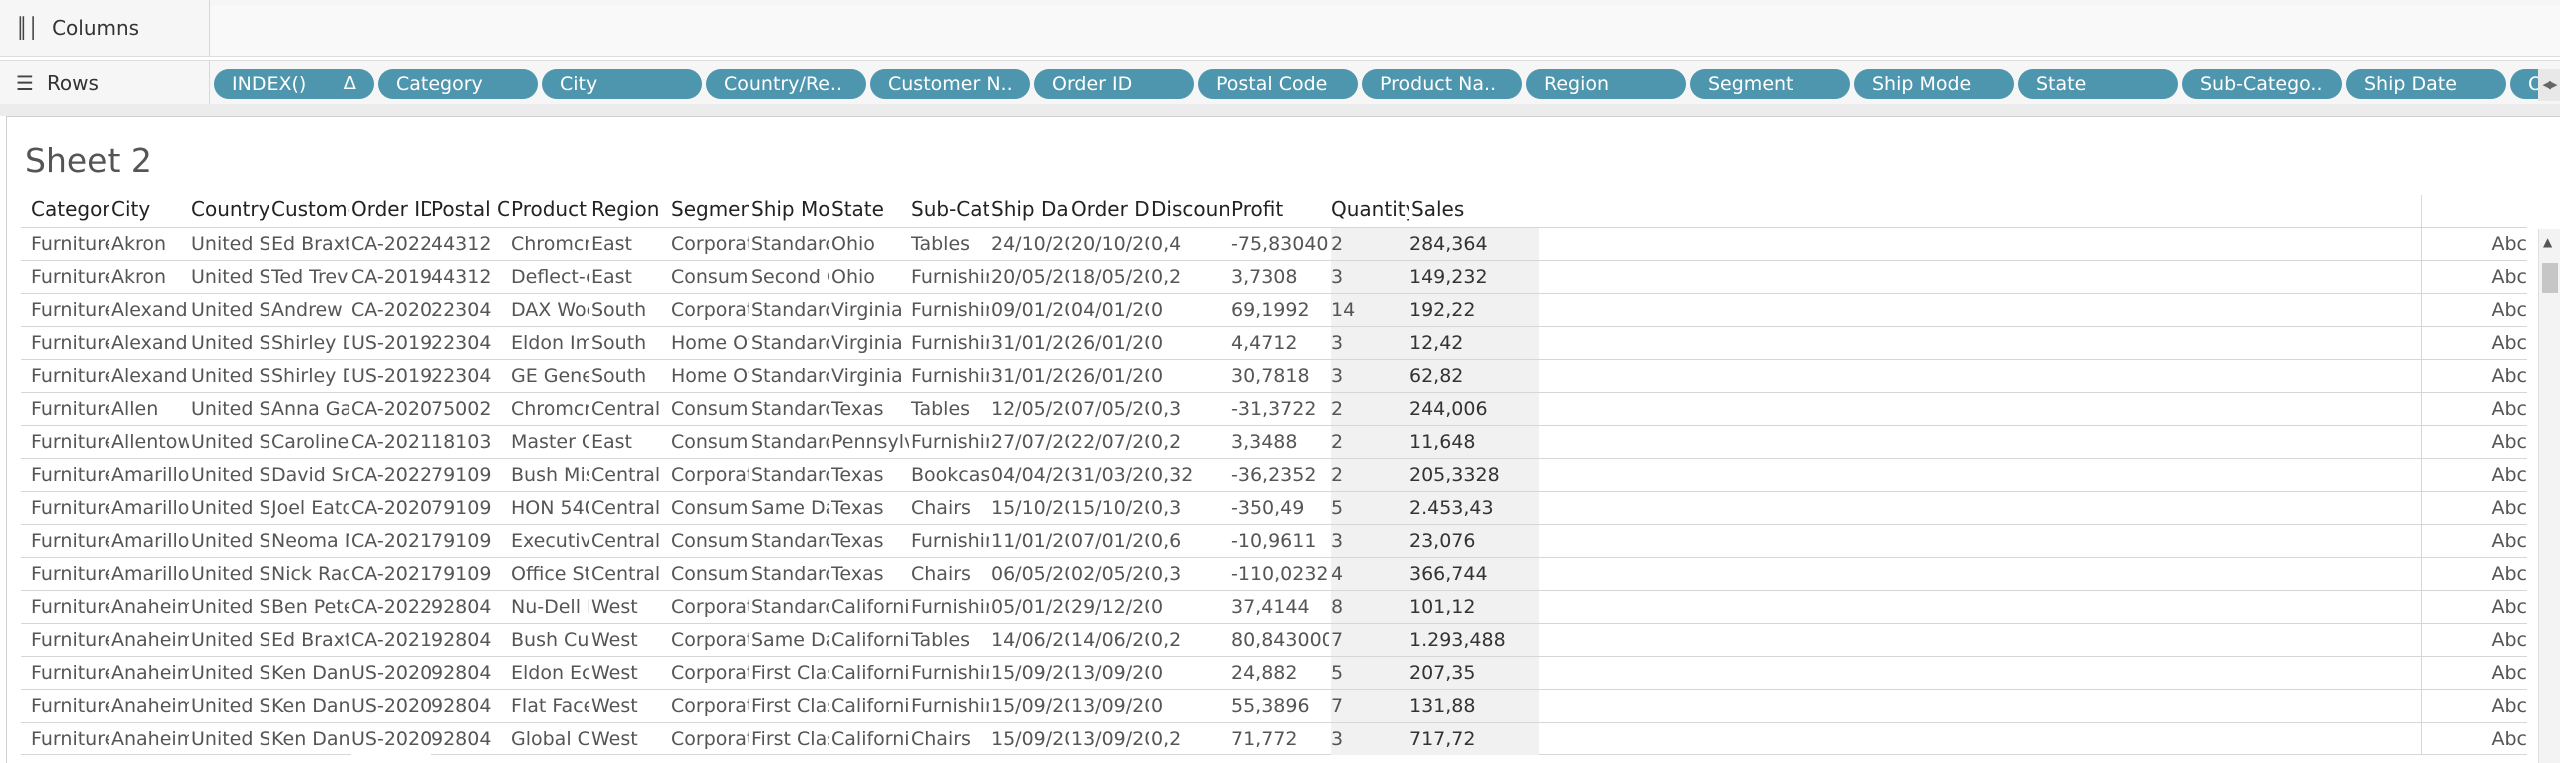  Describe the element at coordinates (611, 244) in the screenshot. I see `table-cell: East` at that location.